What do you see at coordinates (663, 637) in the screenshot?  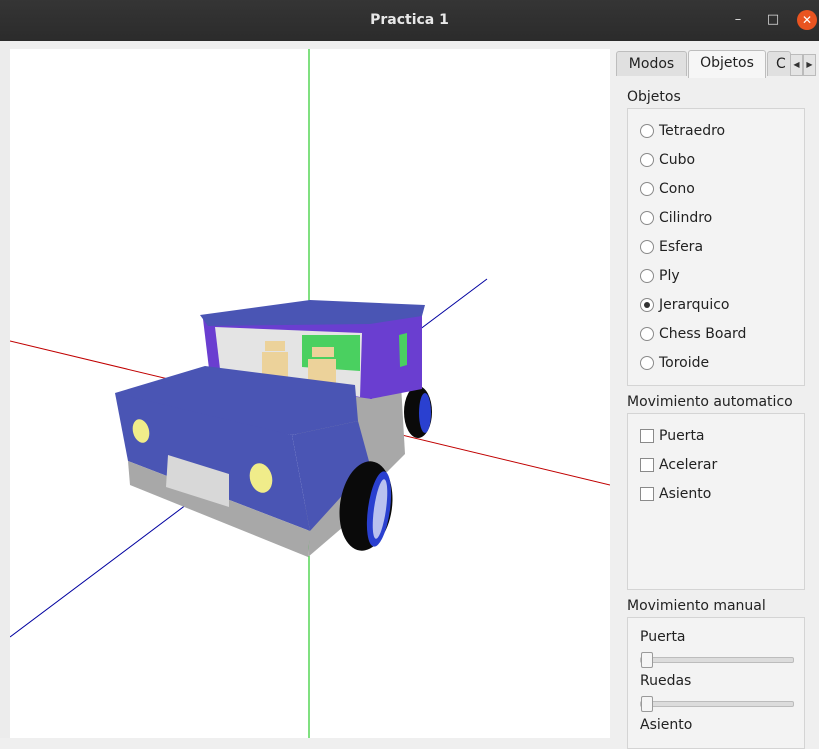 I see `slider-label-puerta: Puerta` at bounding box center [663, 637].